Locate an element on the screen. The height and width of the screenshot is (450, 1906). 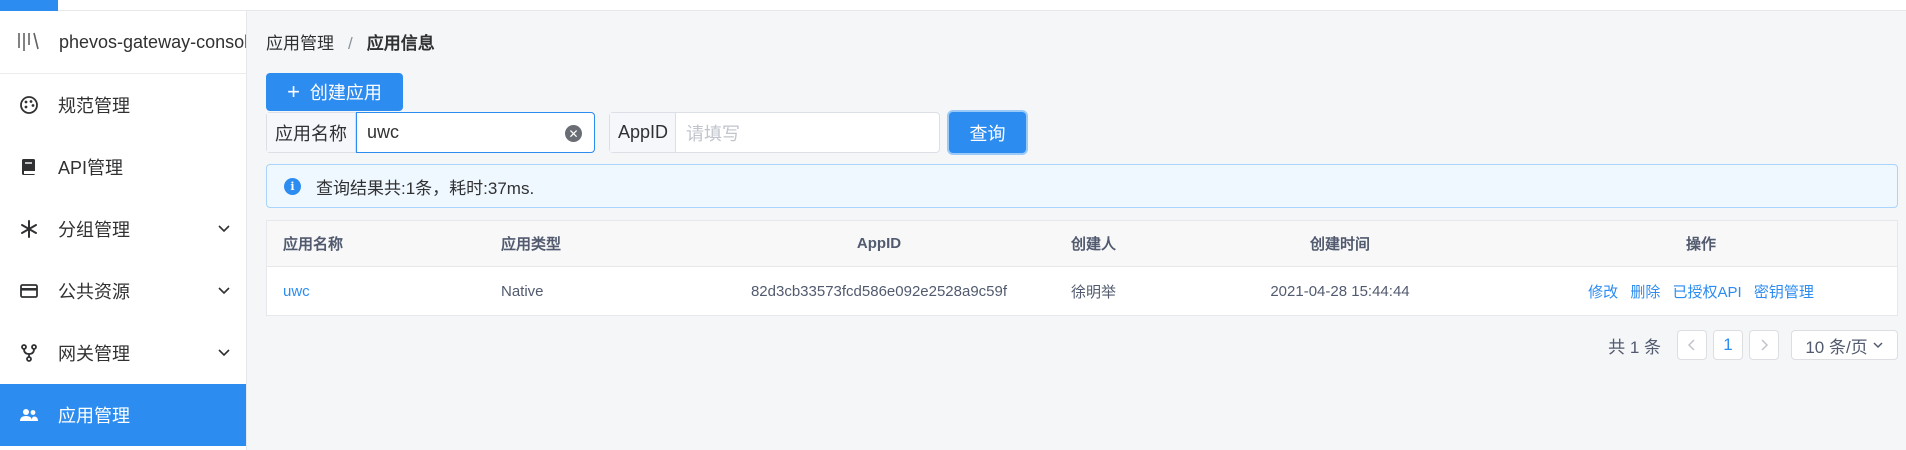
prev-page-button is located at coordinates (1692, 345).